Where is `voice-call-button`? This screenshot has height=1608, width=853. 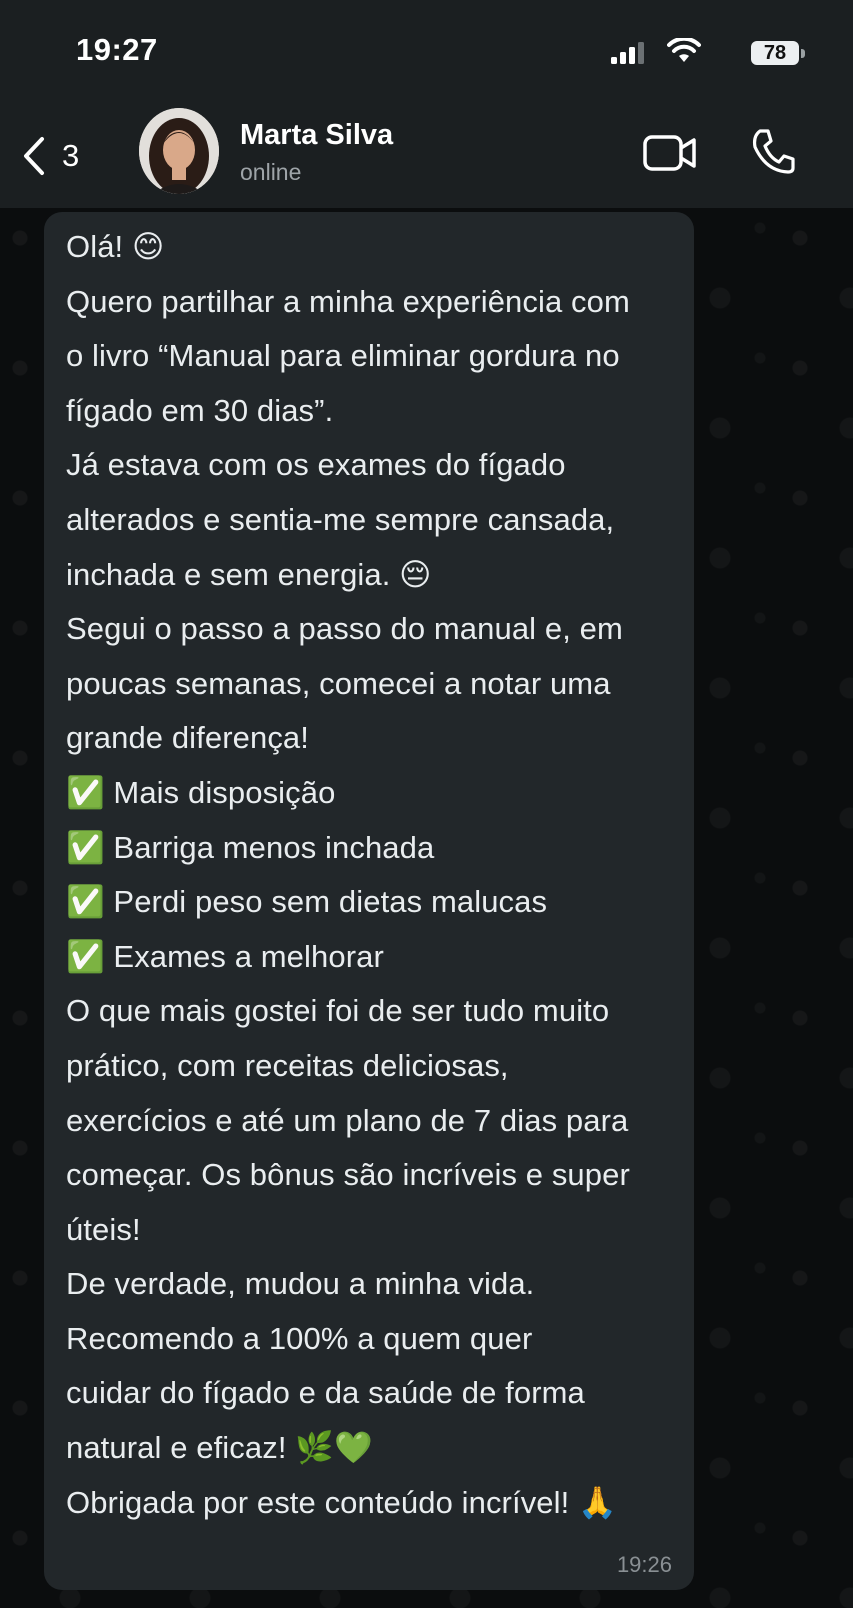 voice-call-button is located at coordinates (773, 153).